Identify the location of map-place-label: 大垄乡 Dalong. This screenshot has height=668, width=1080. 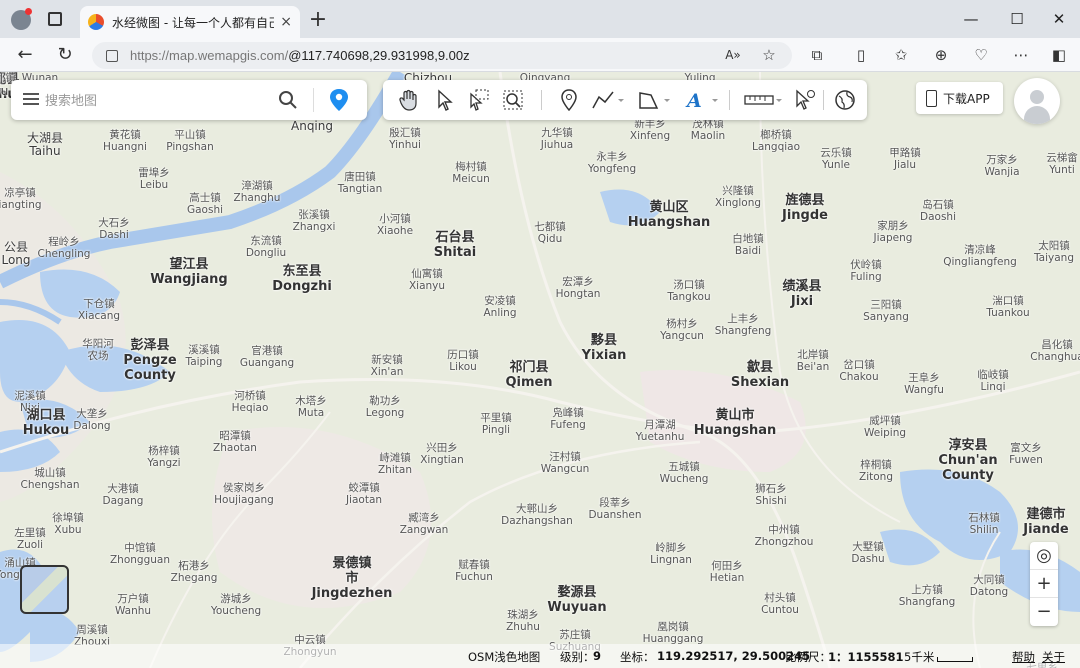
(92, 420).